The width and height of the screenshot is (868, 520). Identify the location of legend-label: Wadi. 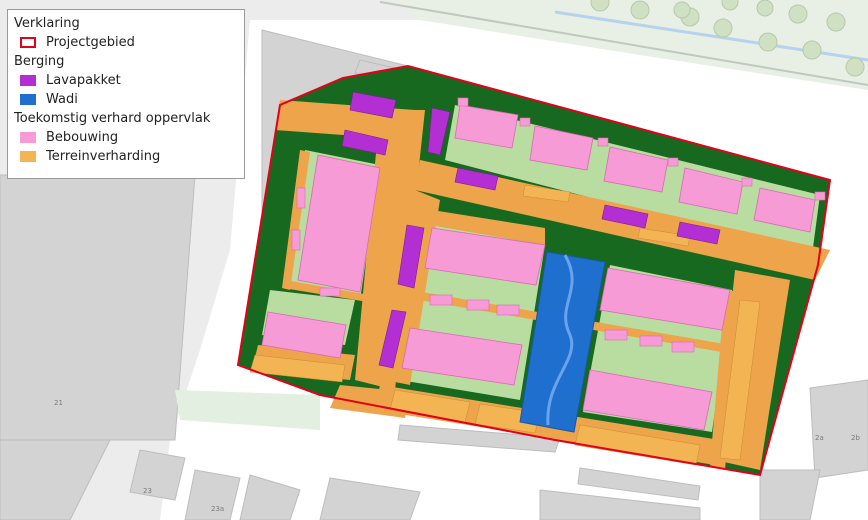
(62, 99).